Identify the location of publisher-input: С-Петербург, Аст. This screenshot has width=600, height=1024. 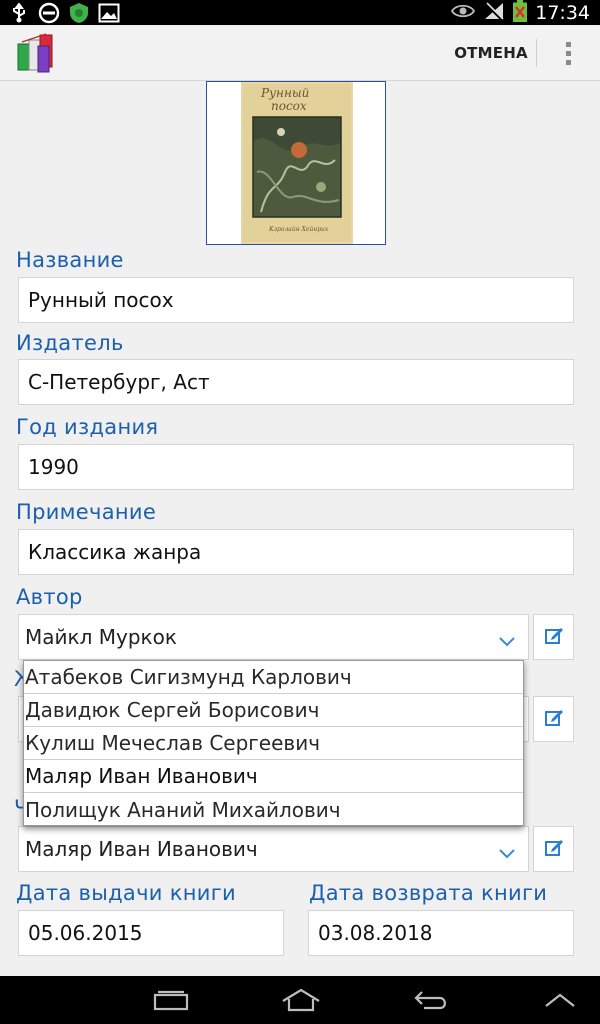
(296, 382).